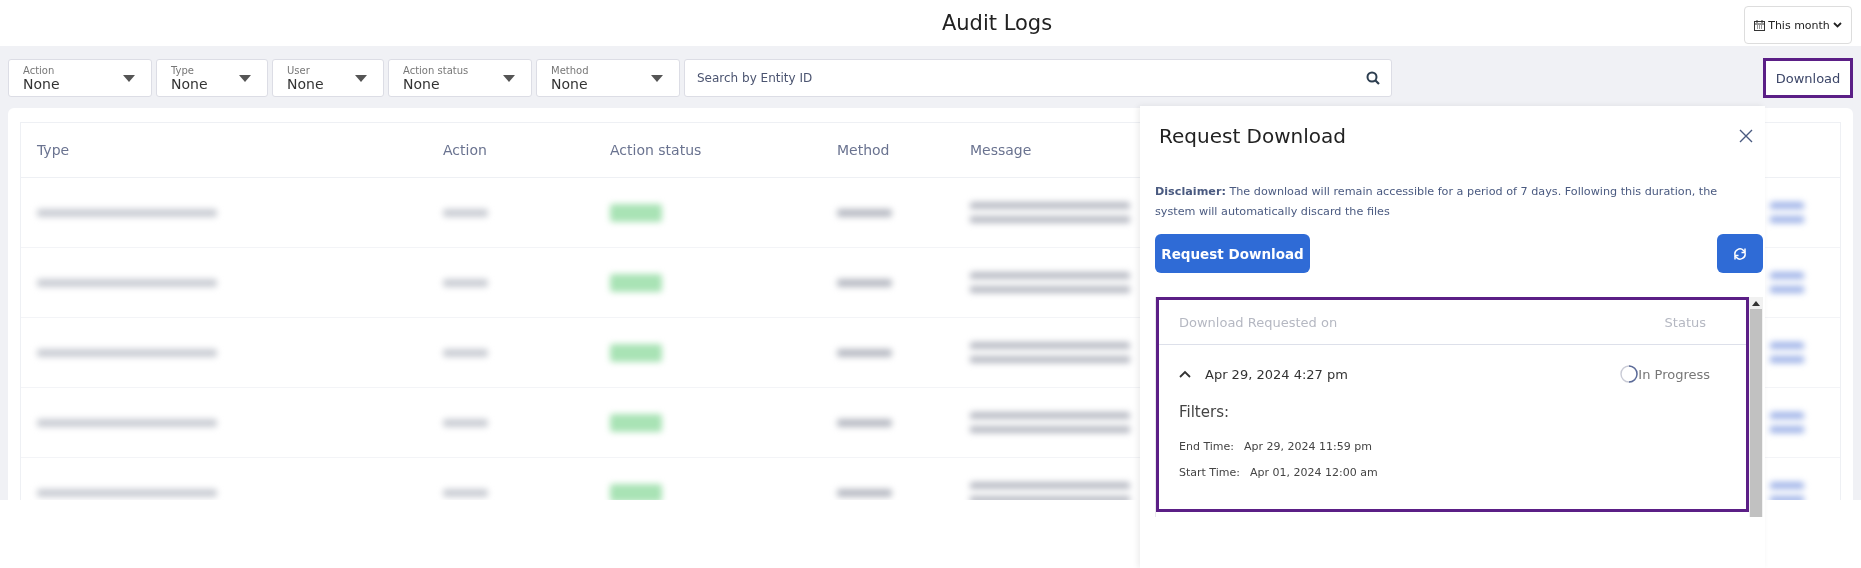  I want to click on search-field: Search by Entity ID, so click(1038, 78).